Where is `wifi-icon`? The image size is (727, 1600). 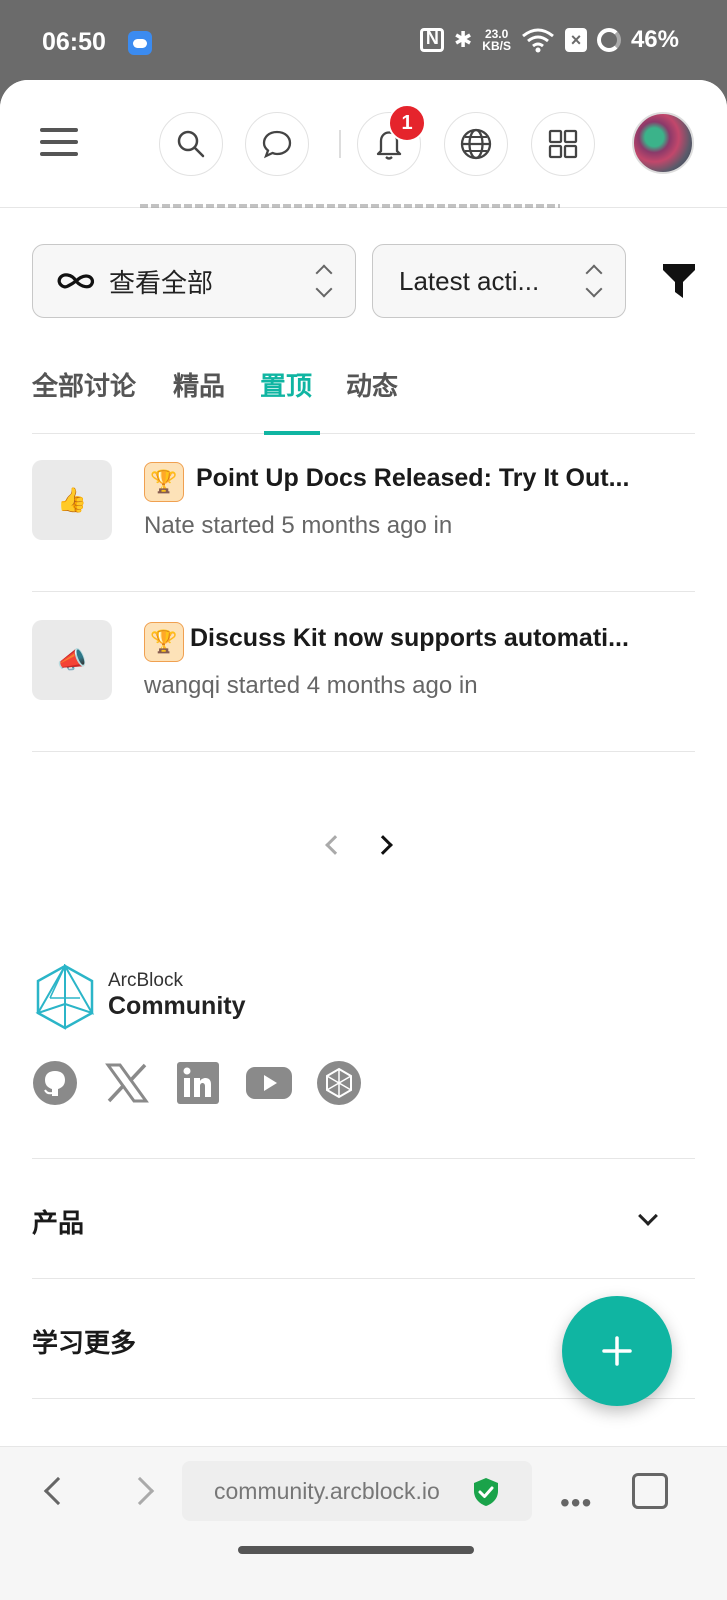 wifi-icon is located at coordinates (538, 40).